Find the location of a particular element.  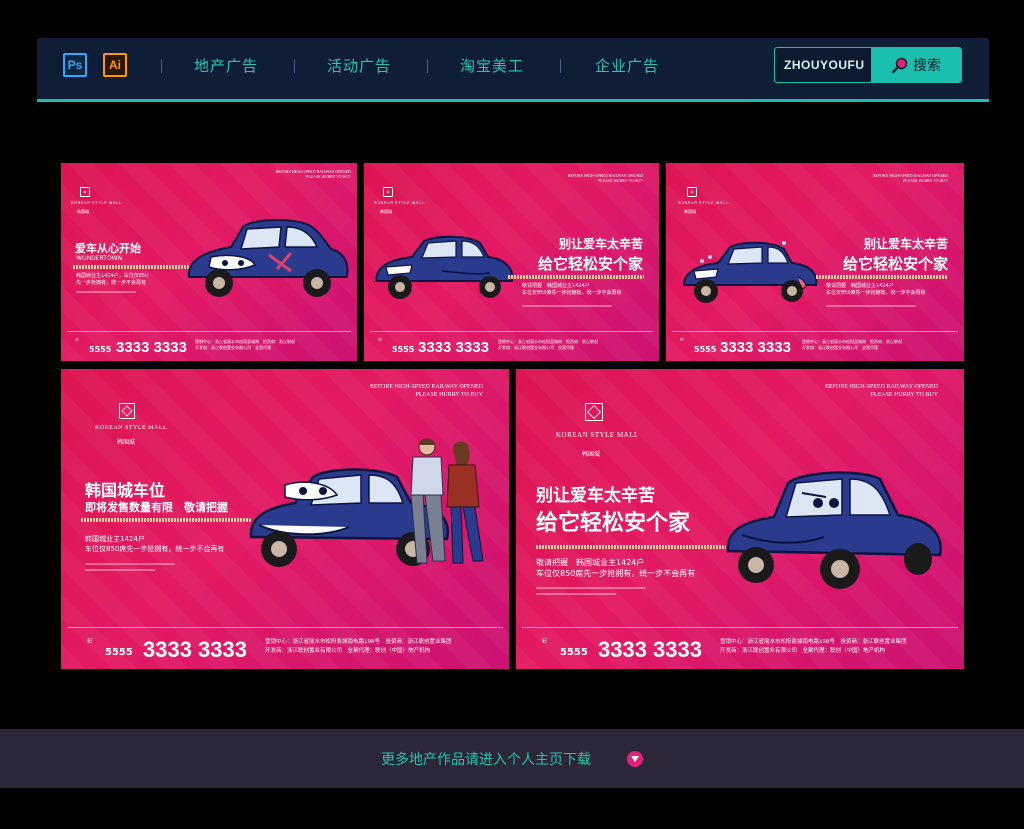

nav-underline is located at coordinates (513, 100).